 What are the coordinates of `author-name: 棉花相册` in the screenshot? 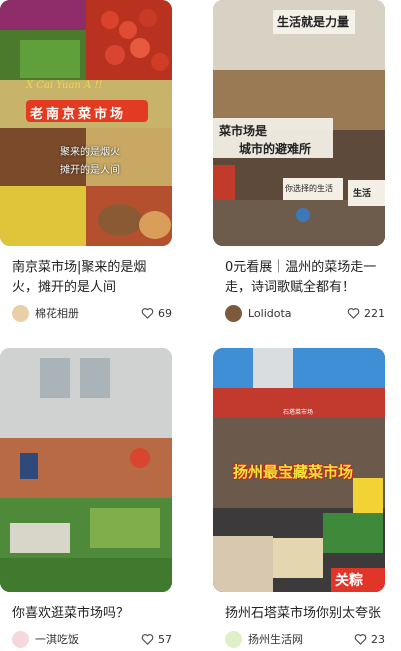 It's located at (88, 313).